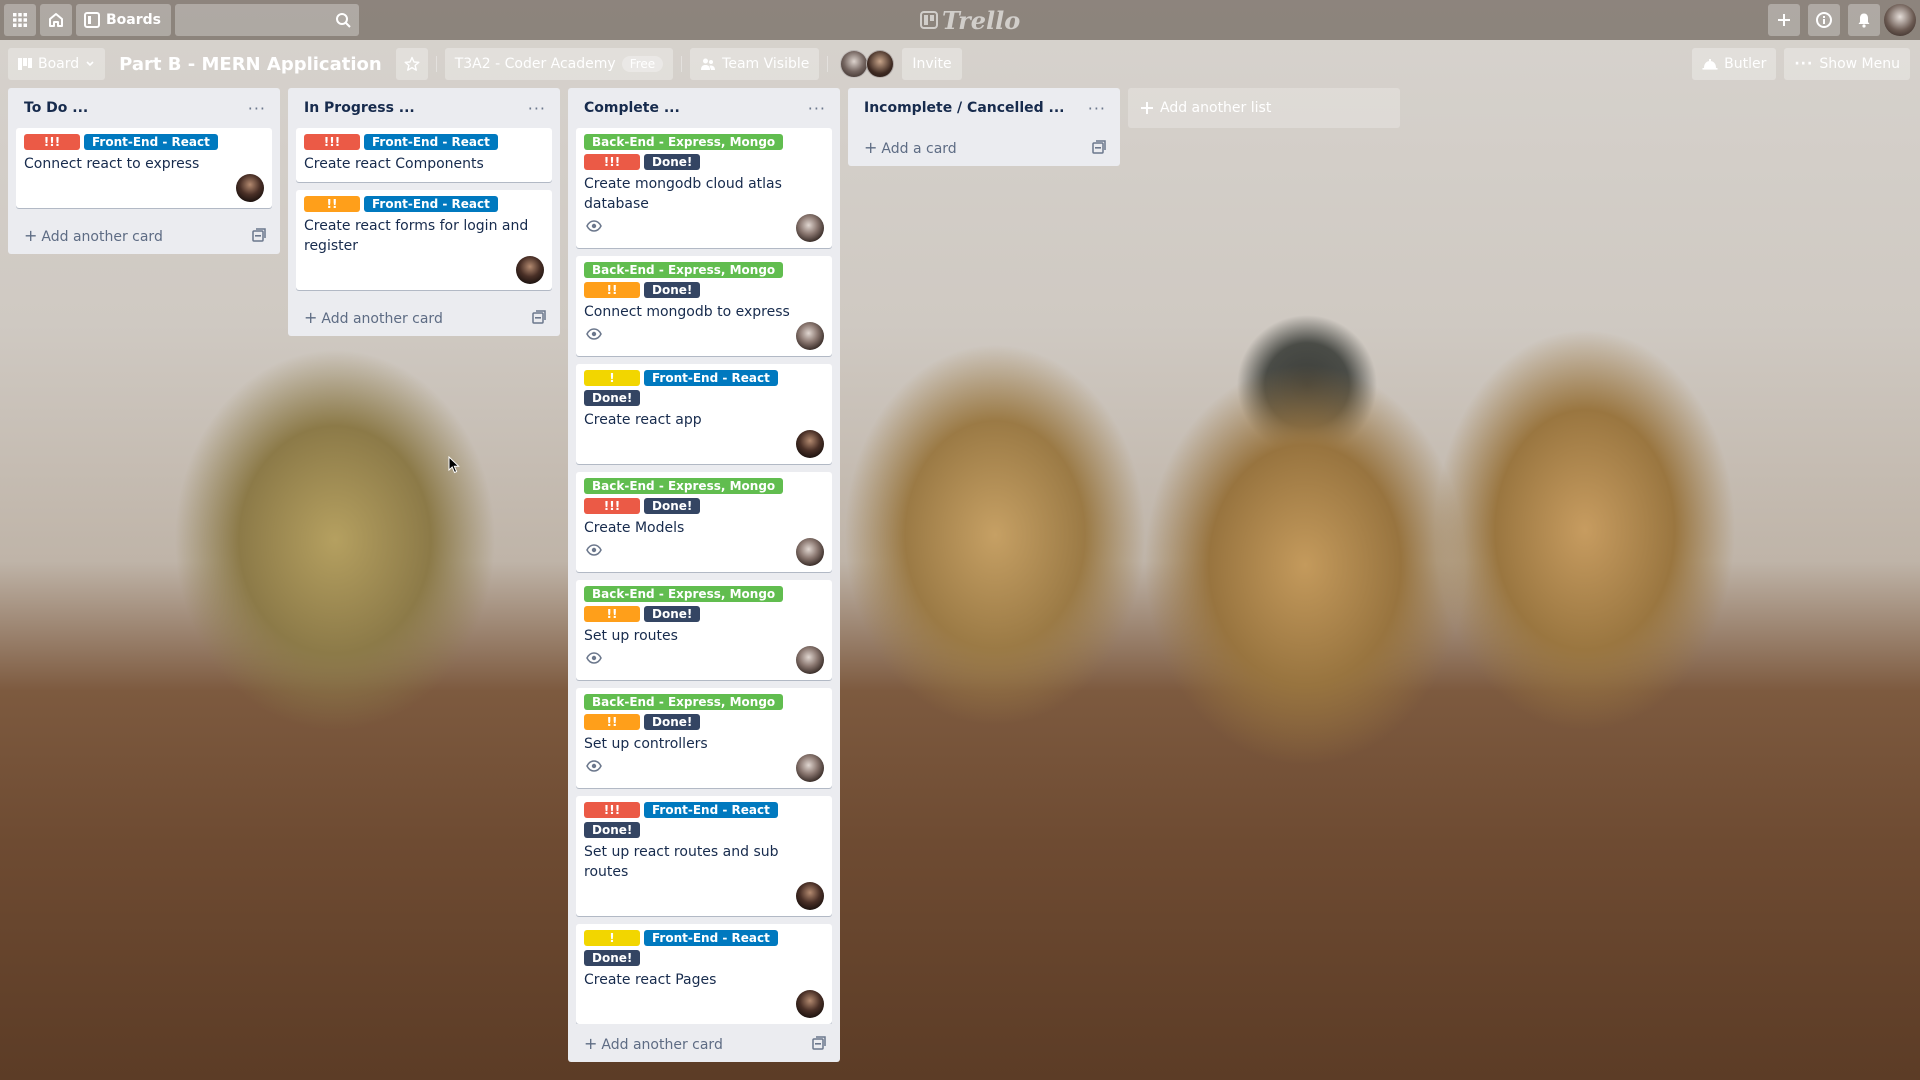 This screenshot has height=1080, width=1920. Describe the element at coordinates (970, 20) in the screenshot. I see `trello-logo: Trello` at that location.